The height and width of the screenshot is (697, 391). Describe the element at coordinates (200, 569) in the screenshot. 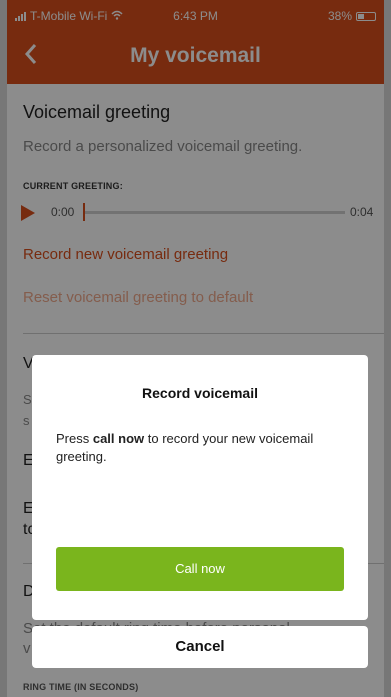

I see `call-now-button: Call now` at that location.